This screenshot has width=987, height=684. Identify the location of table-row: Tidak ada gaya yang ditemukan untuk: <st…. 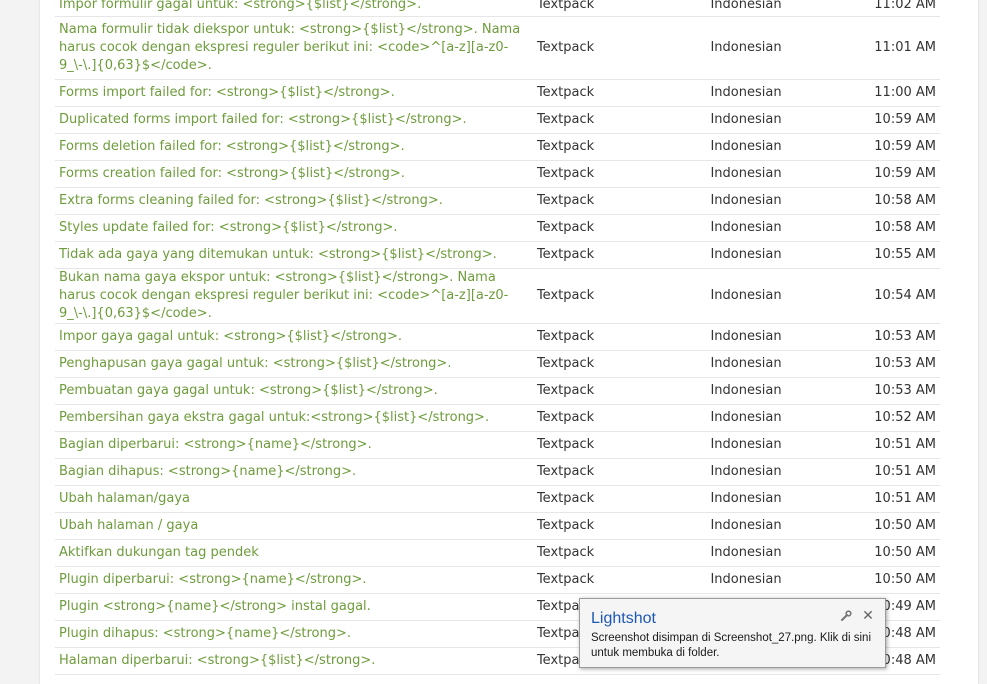
(497, 255).